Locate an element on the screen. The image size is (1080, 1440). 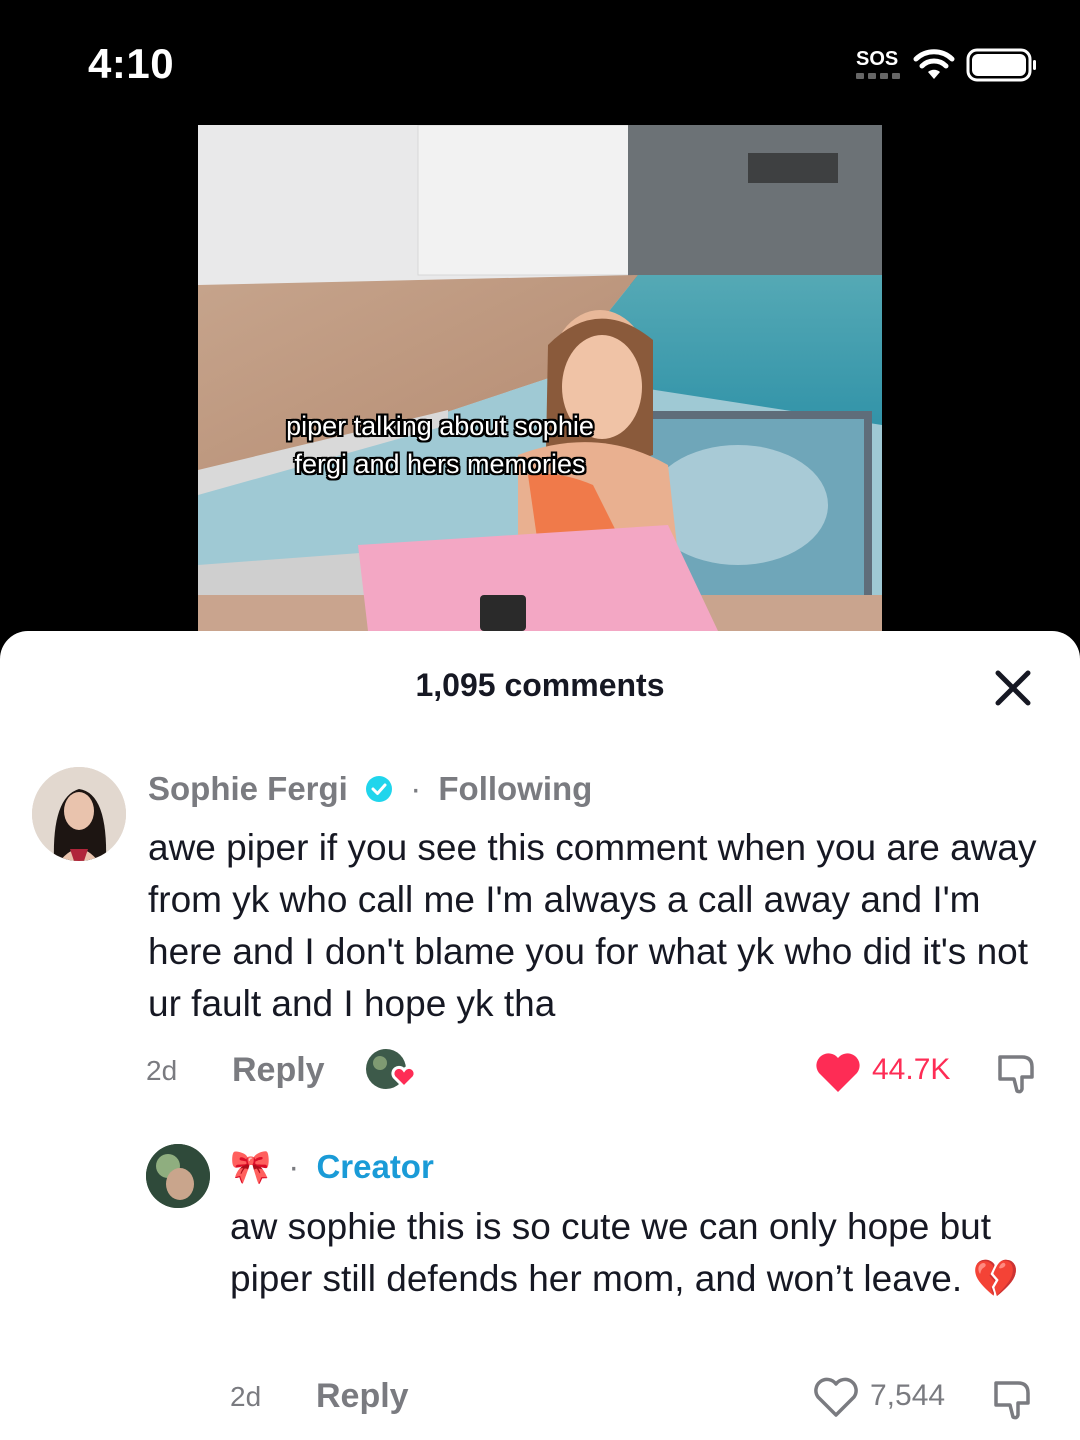
comments-count: 1,095 comments is located at coordinates (540, 685).